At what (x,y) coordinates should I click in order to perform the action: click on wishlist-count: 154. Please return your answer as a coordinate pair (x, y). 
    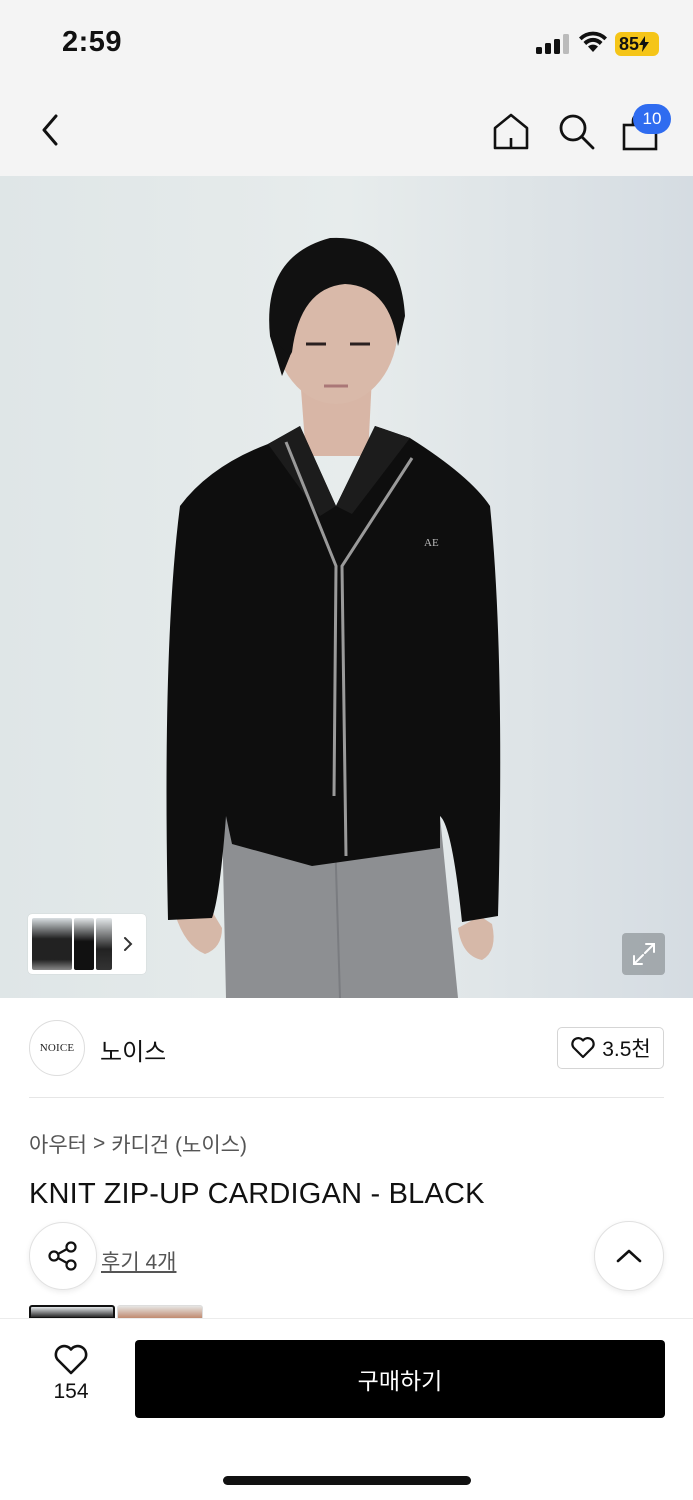
    Looking at the image, I should click on (71, 1391).